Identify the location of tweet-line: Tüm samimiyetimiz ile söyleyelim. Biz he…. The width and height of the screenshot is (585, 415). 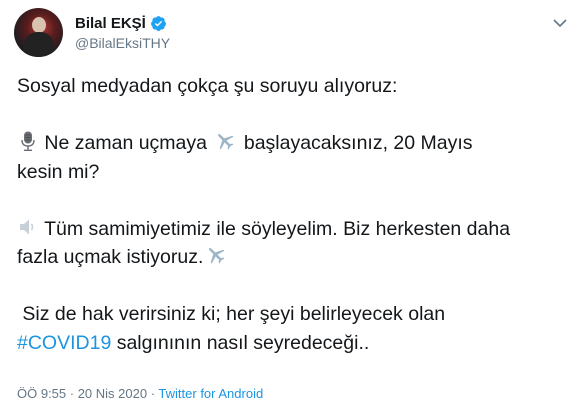
(294, 229).